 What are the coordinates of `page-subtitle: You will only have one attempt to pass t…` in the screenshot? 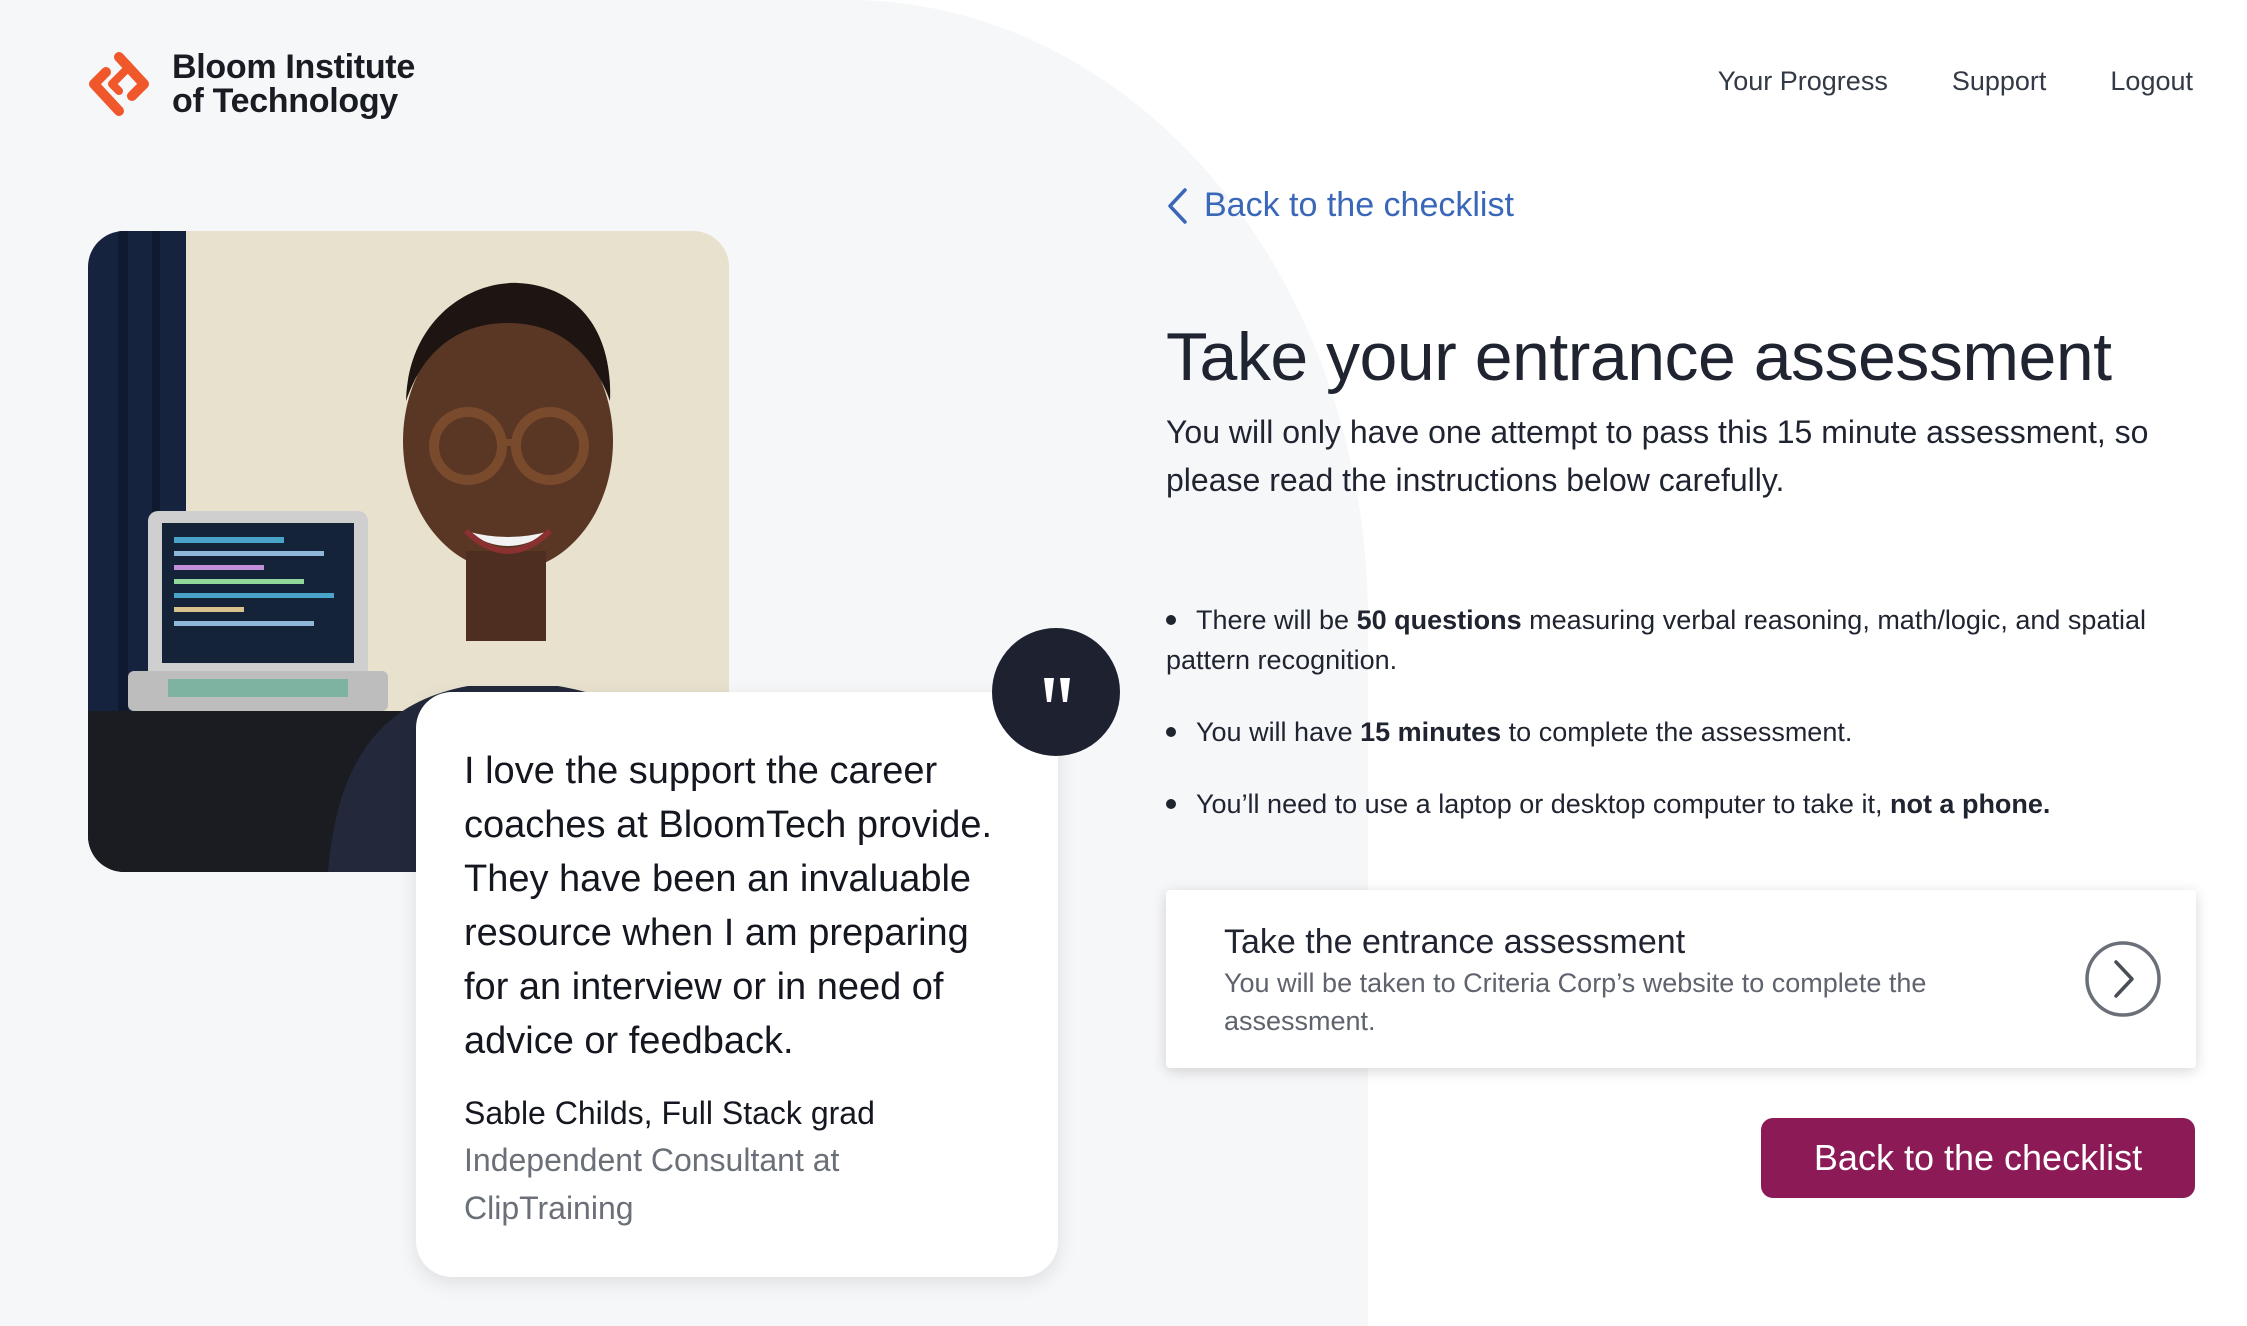 It's located at (1657, 456).